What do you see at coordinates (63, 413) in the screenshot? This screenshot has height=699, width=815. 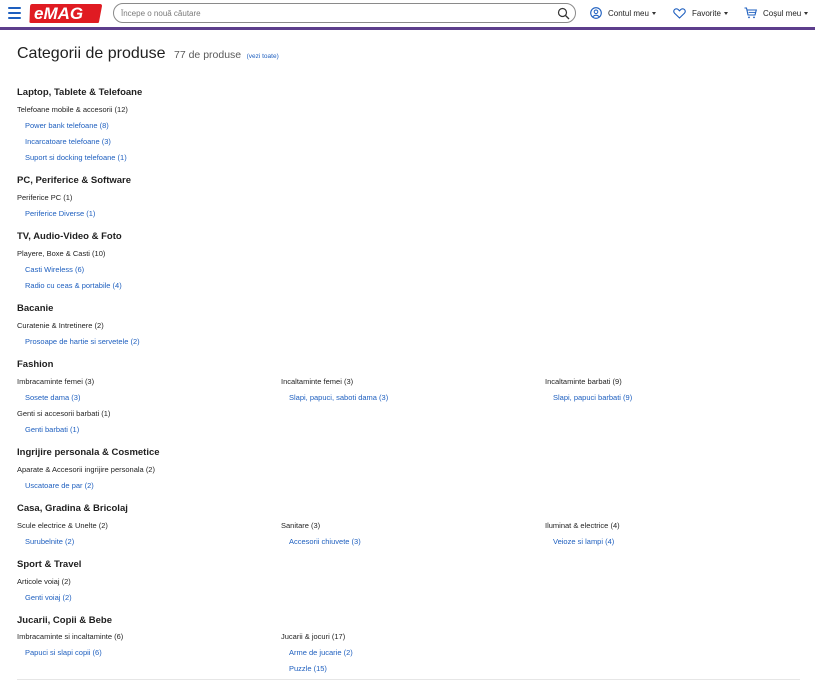 I see `subcategory-link: Genti si accesorii barbati (1)` at bounding box center [63, 413].